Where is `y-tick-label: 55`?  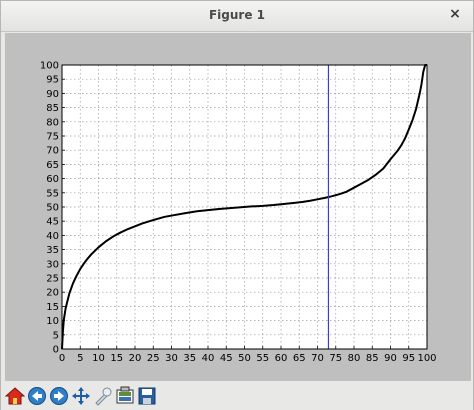 y-tick-label: 55 is located at coordinates (52, 193).